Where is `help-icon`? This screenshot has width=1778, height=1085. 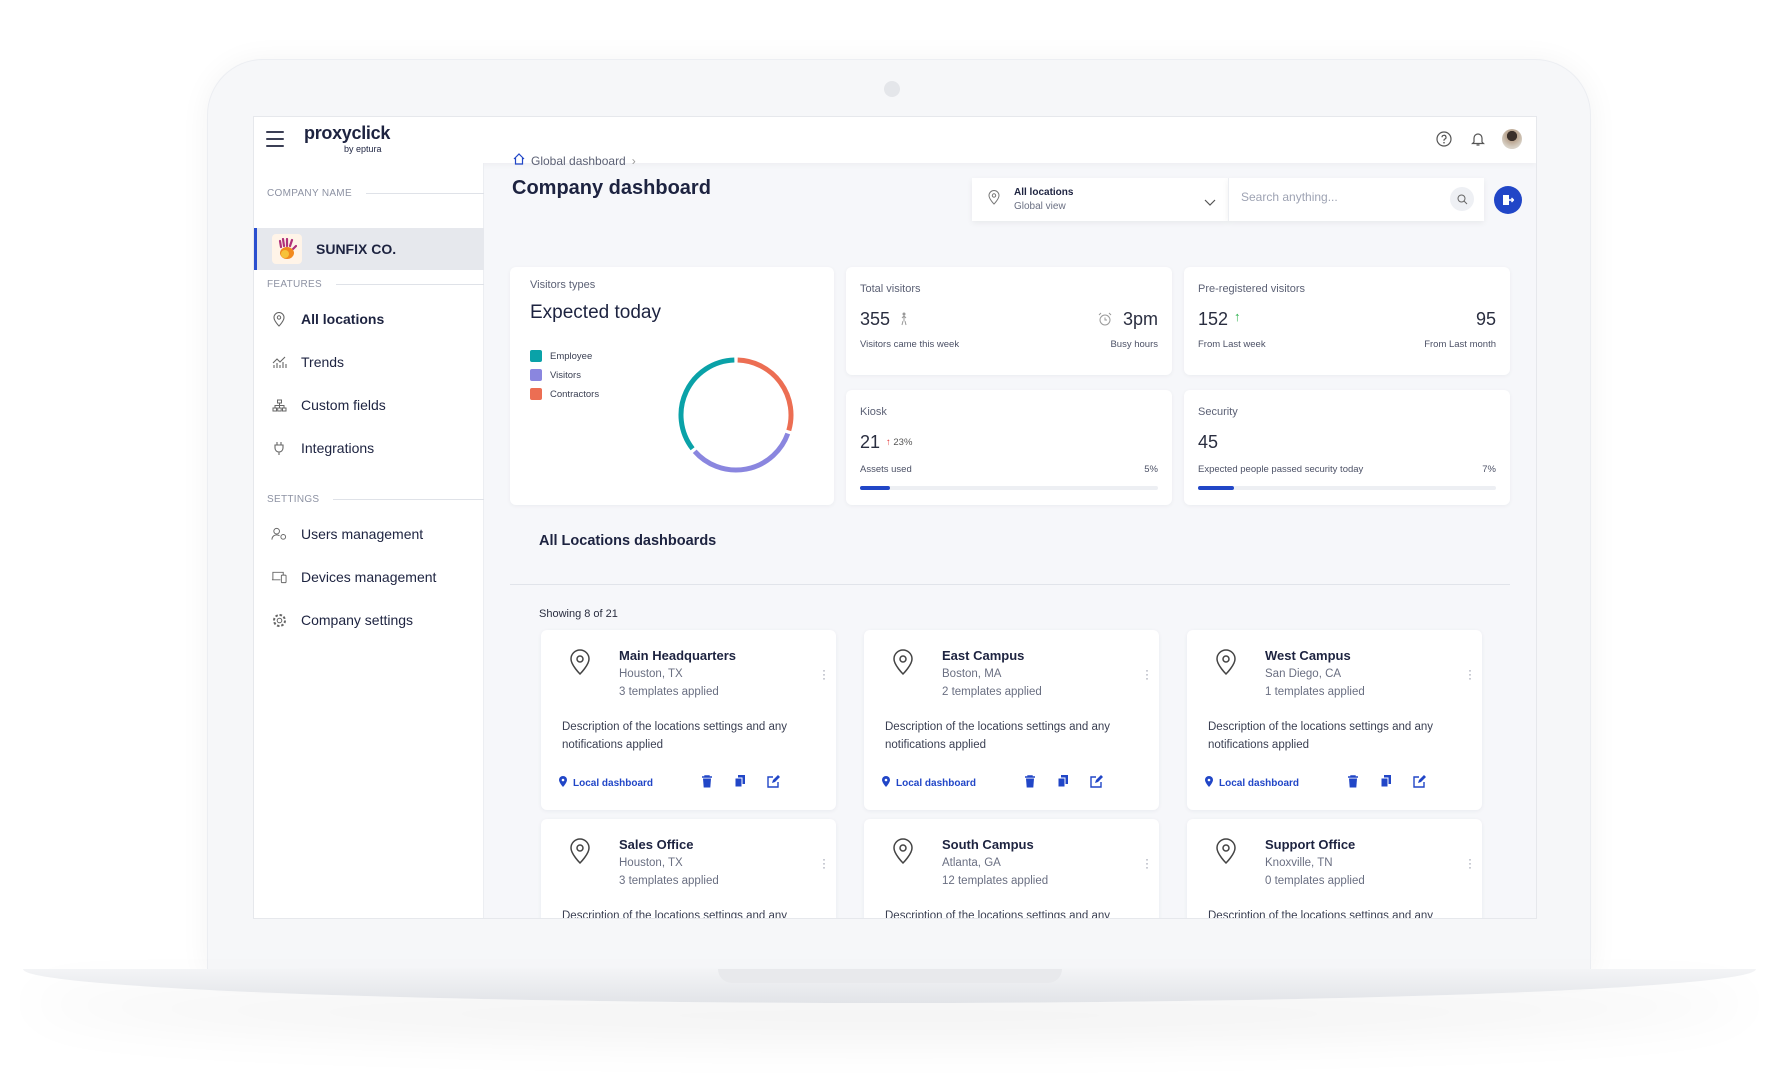 help-icon is located at coordinates (1444, 139).